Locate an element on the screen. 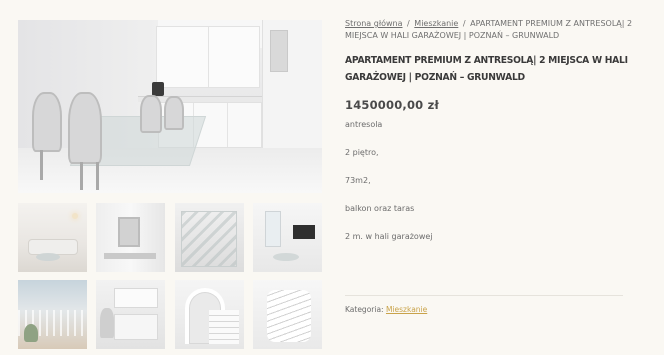 Image resolution: width=664 pixels, height=355 pixels. thumb-plant is located at coordinates (31, 333).